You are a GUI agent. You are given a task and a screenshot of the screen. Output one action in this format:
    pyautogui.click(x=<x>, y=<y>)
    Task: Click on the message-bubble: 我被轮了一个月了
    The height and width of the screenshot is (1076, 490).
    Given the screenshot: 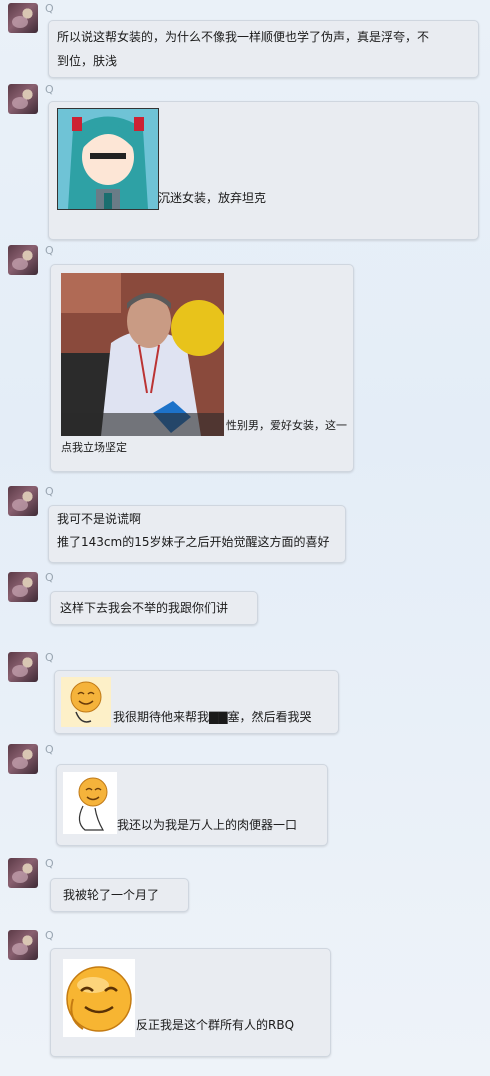 What is the action you would take?
    pyautogui.click(x=119, y=895)
    